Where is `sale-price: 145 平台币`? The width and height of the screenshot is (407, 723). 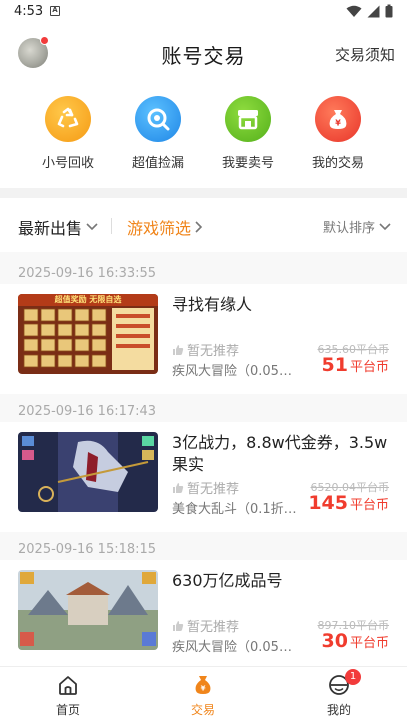 sale-price: 145 平台币 is located at coordinates (348, 503).